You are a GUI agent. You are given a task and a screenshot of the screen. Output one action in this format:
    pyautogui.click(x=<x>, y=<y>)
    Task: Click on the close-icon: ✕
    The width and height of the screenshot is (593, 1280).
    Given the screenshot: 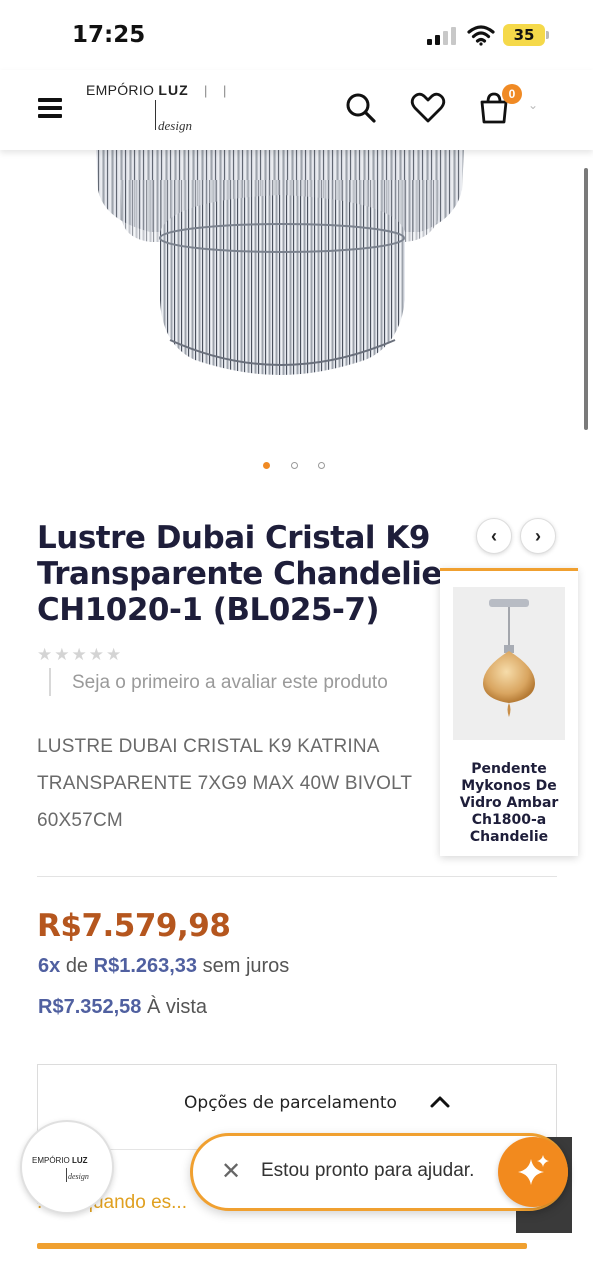 What is the action you would take?
    pyautogui.click(x=231, y=1172)
    